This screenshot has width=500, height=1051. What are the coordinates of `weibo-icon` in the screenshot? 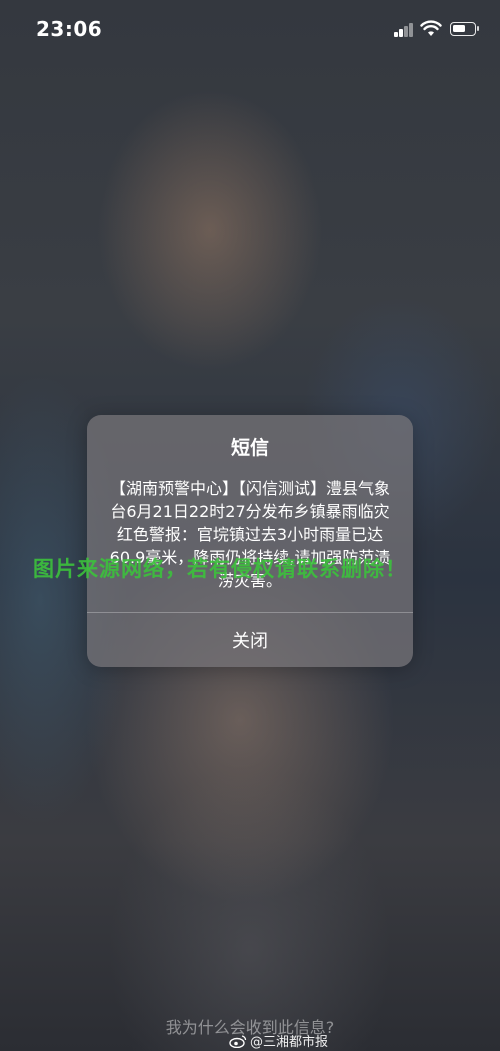 It's located at (238, 1041).